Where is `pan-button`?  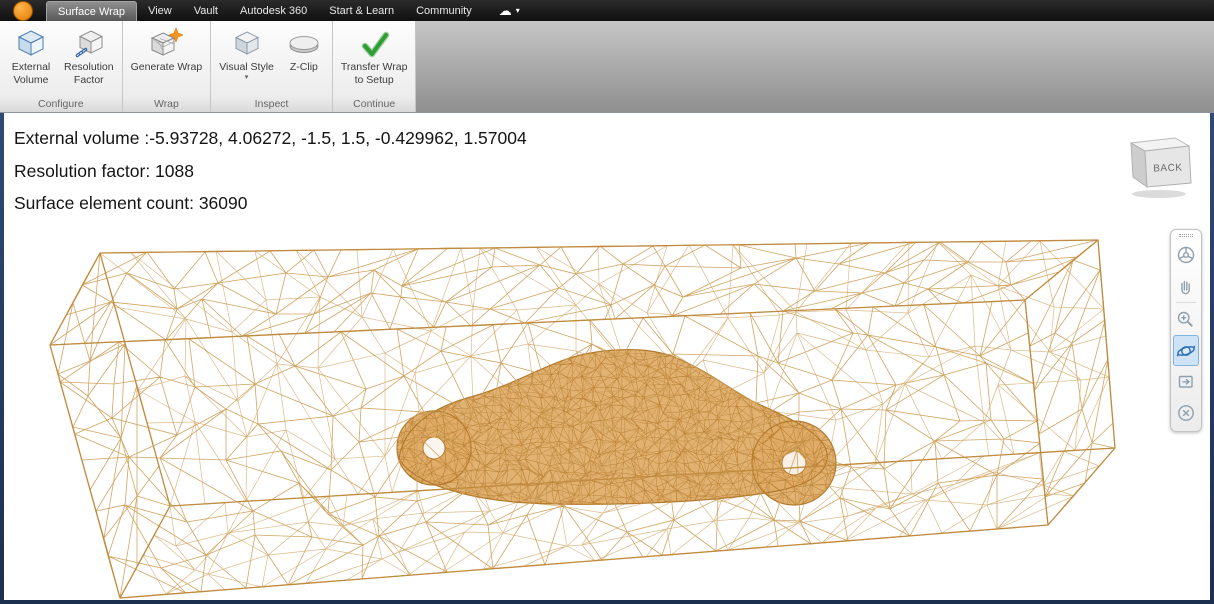
pan-button is located at coordinates (1186, 285).